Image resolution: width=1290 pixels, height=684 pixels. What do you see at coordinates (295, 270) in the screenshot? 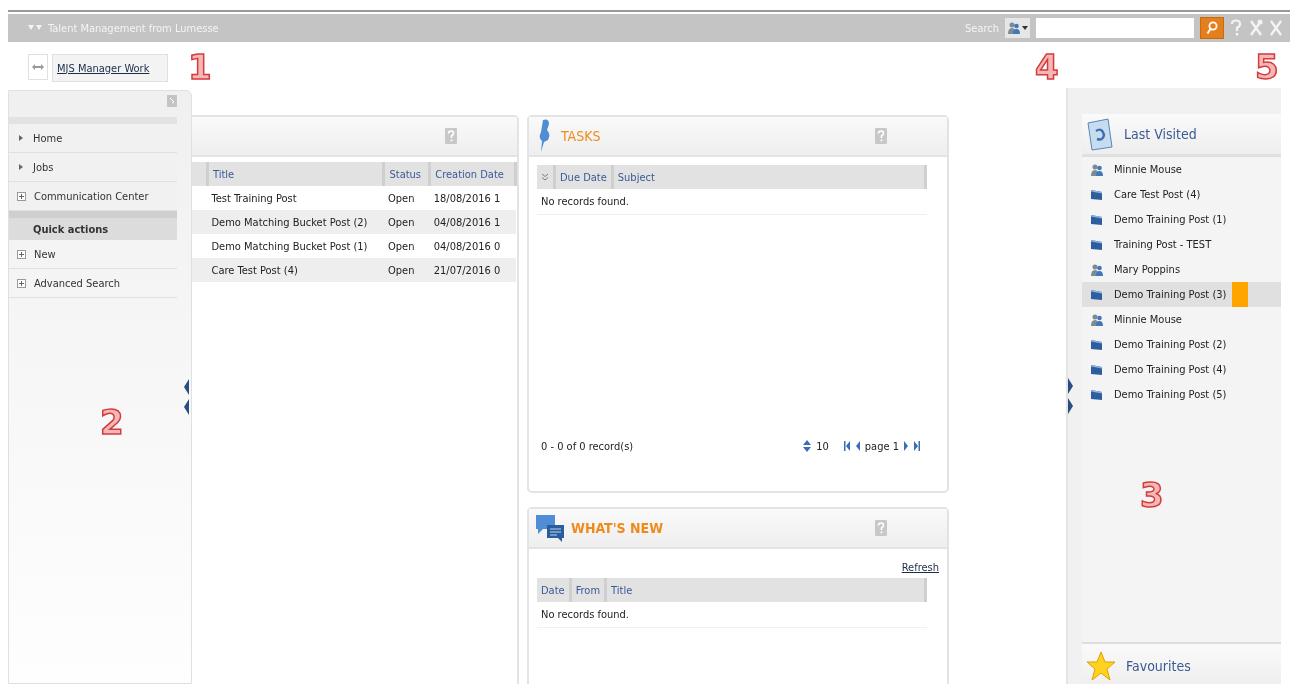
I see `table-cell: Care Test Post (4)` at bounding box center [295, 270].